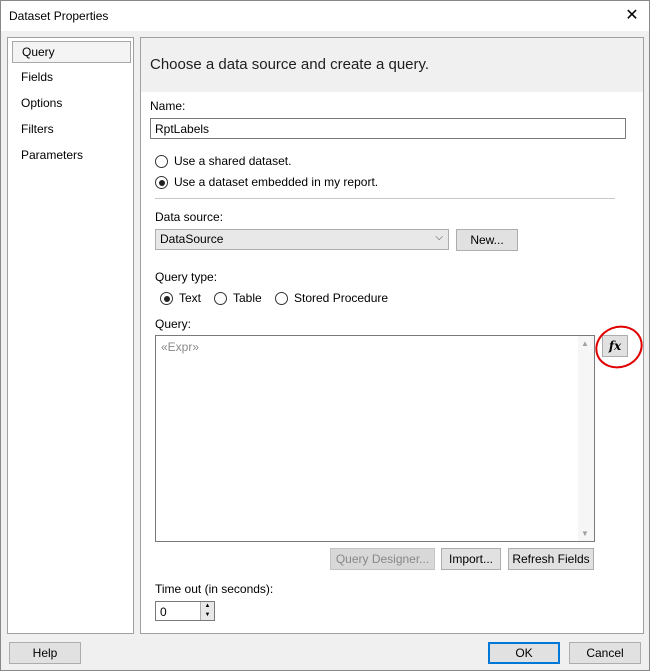  I want to click on data-source-label: Data source:, so click(189, 217).